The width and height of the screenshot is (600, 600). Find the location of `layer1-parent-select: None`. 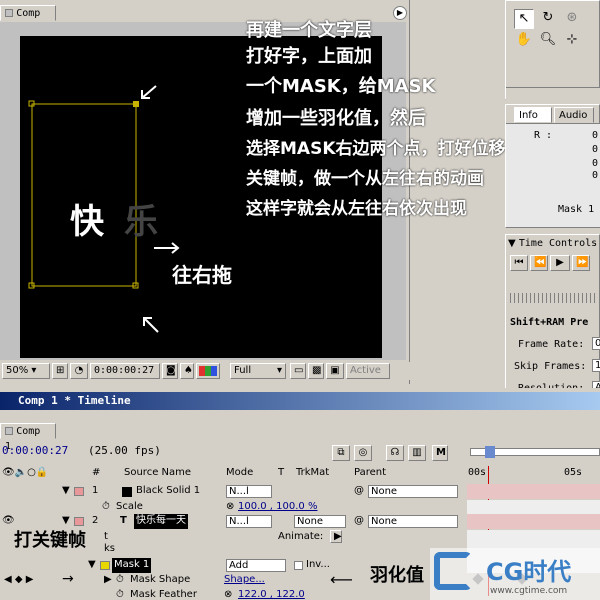

layer1-parent-select: None is located at coordinates (413, 491).